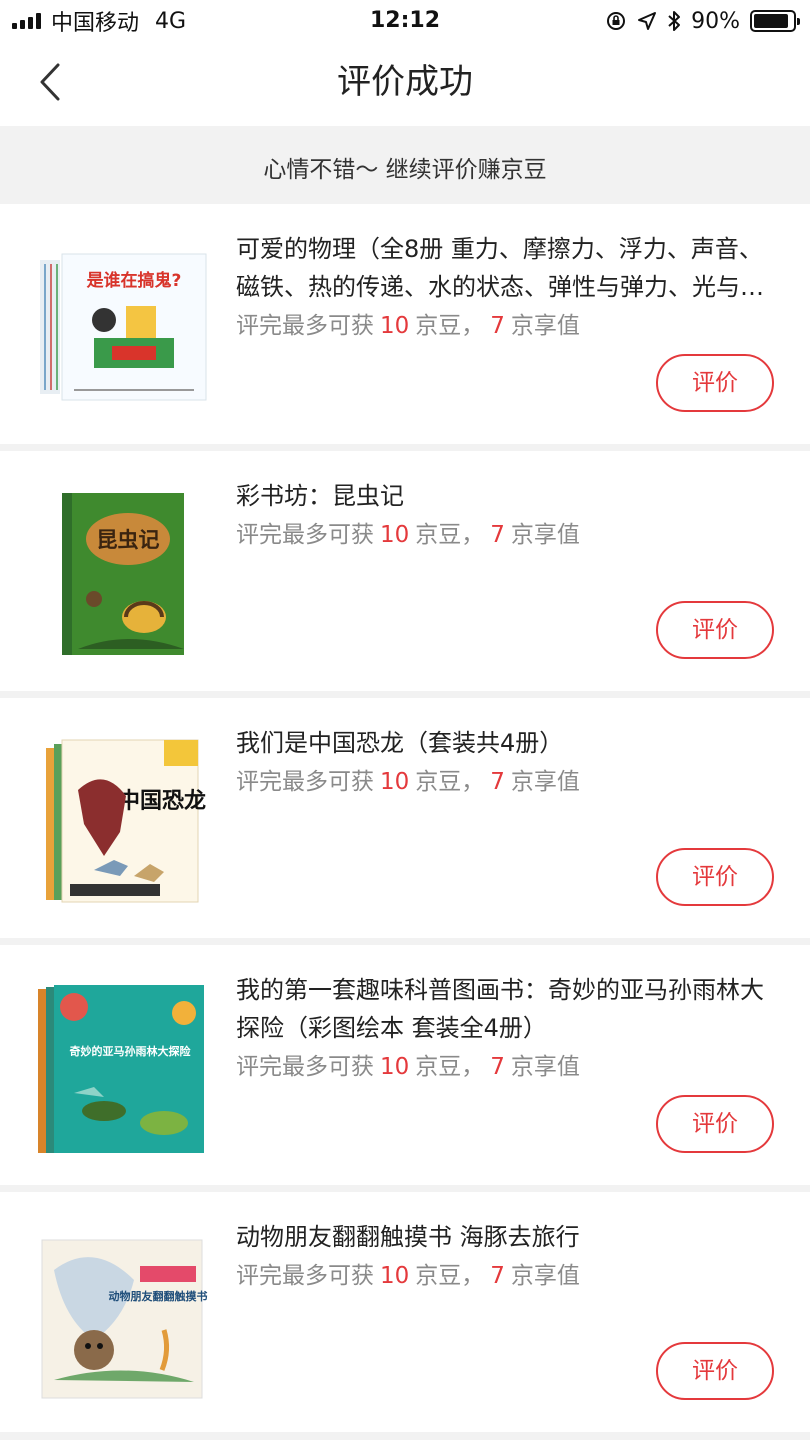 The width and height of the screenshot is (810, 1440). What do you see at coordinates (122, 1318) in the screenshot?
I see `book-cover-dolphin: 动物朋友翻翻触摸书` at bounding box center [122, 1318].